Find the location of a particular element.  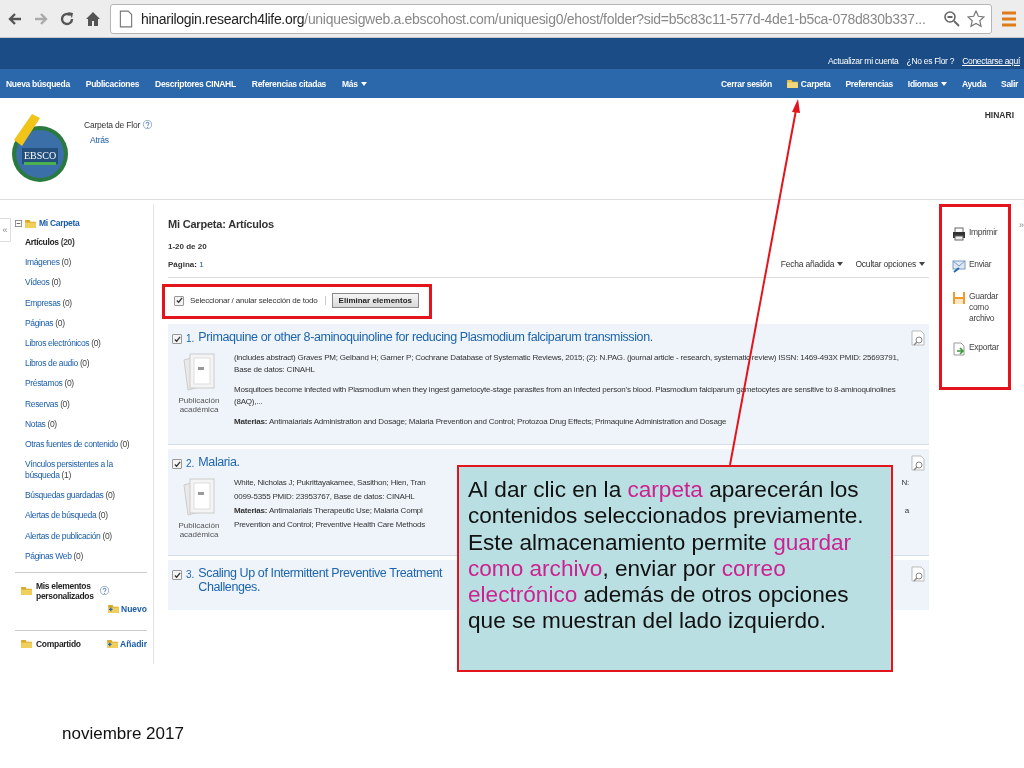

sidebar-item: Otras fuentes de contenido (0) is located at coordinates (86, 444).